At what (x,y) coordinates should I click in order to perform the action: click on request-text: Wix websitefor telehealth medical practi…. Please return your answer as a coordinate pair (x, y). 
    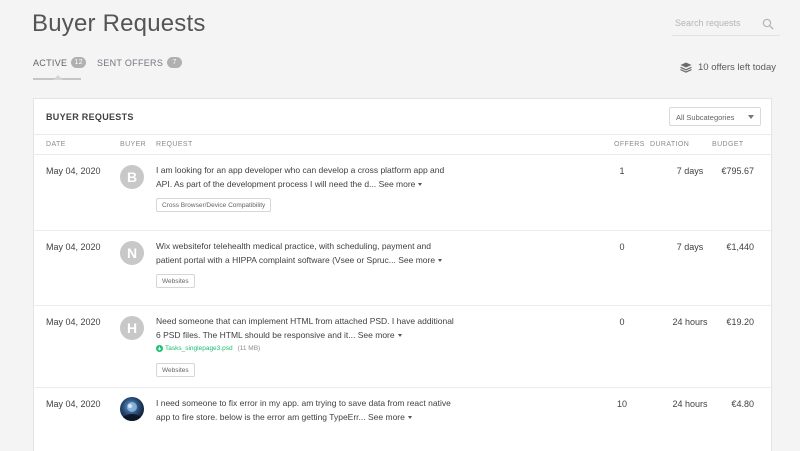
    Looking at the image, I should click on (306, 253).